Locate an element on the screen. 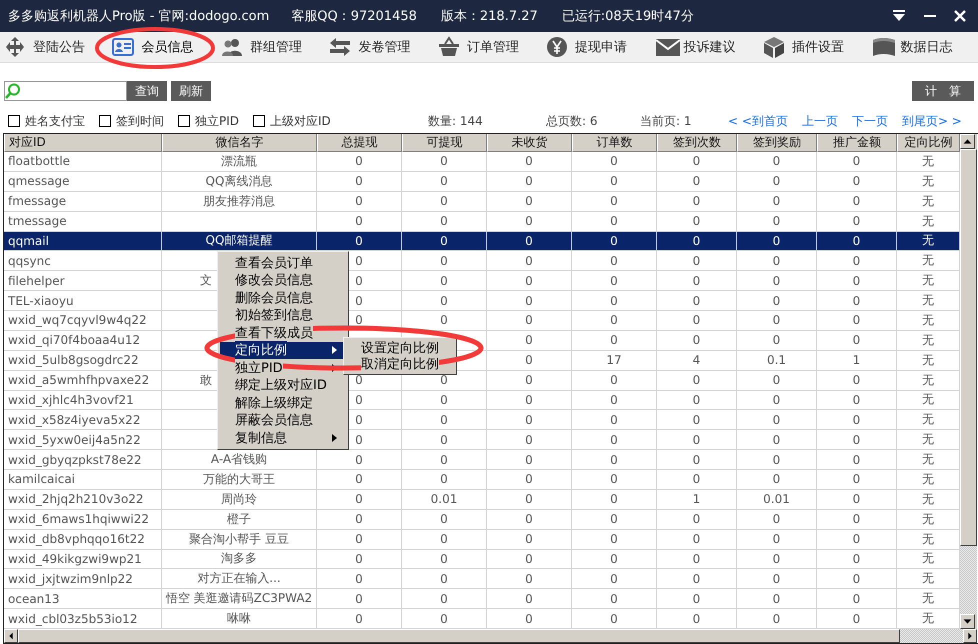 This screenshot has height=644, width=978. close-icon is located at coordinates (960, 16).